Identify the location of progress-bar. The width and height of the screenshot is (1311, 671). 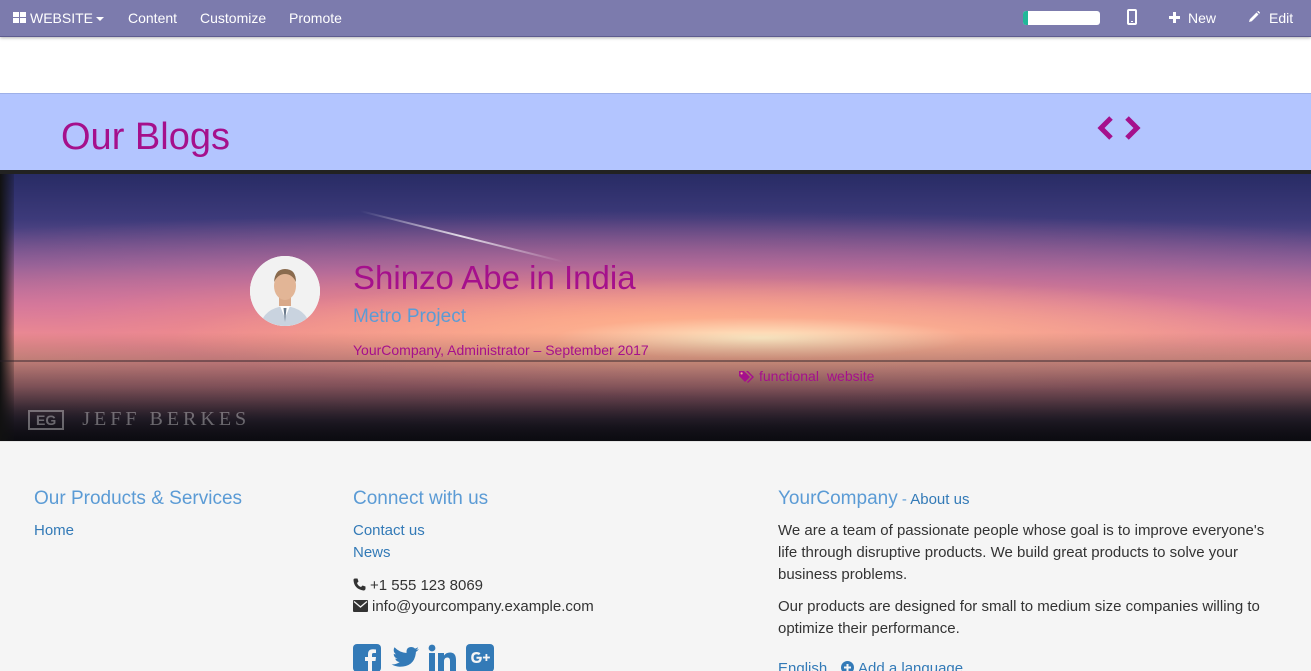
(1061, 18).